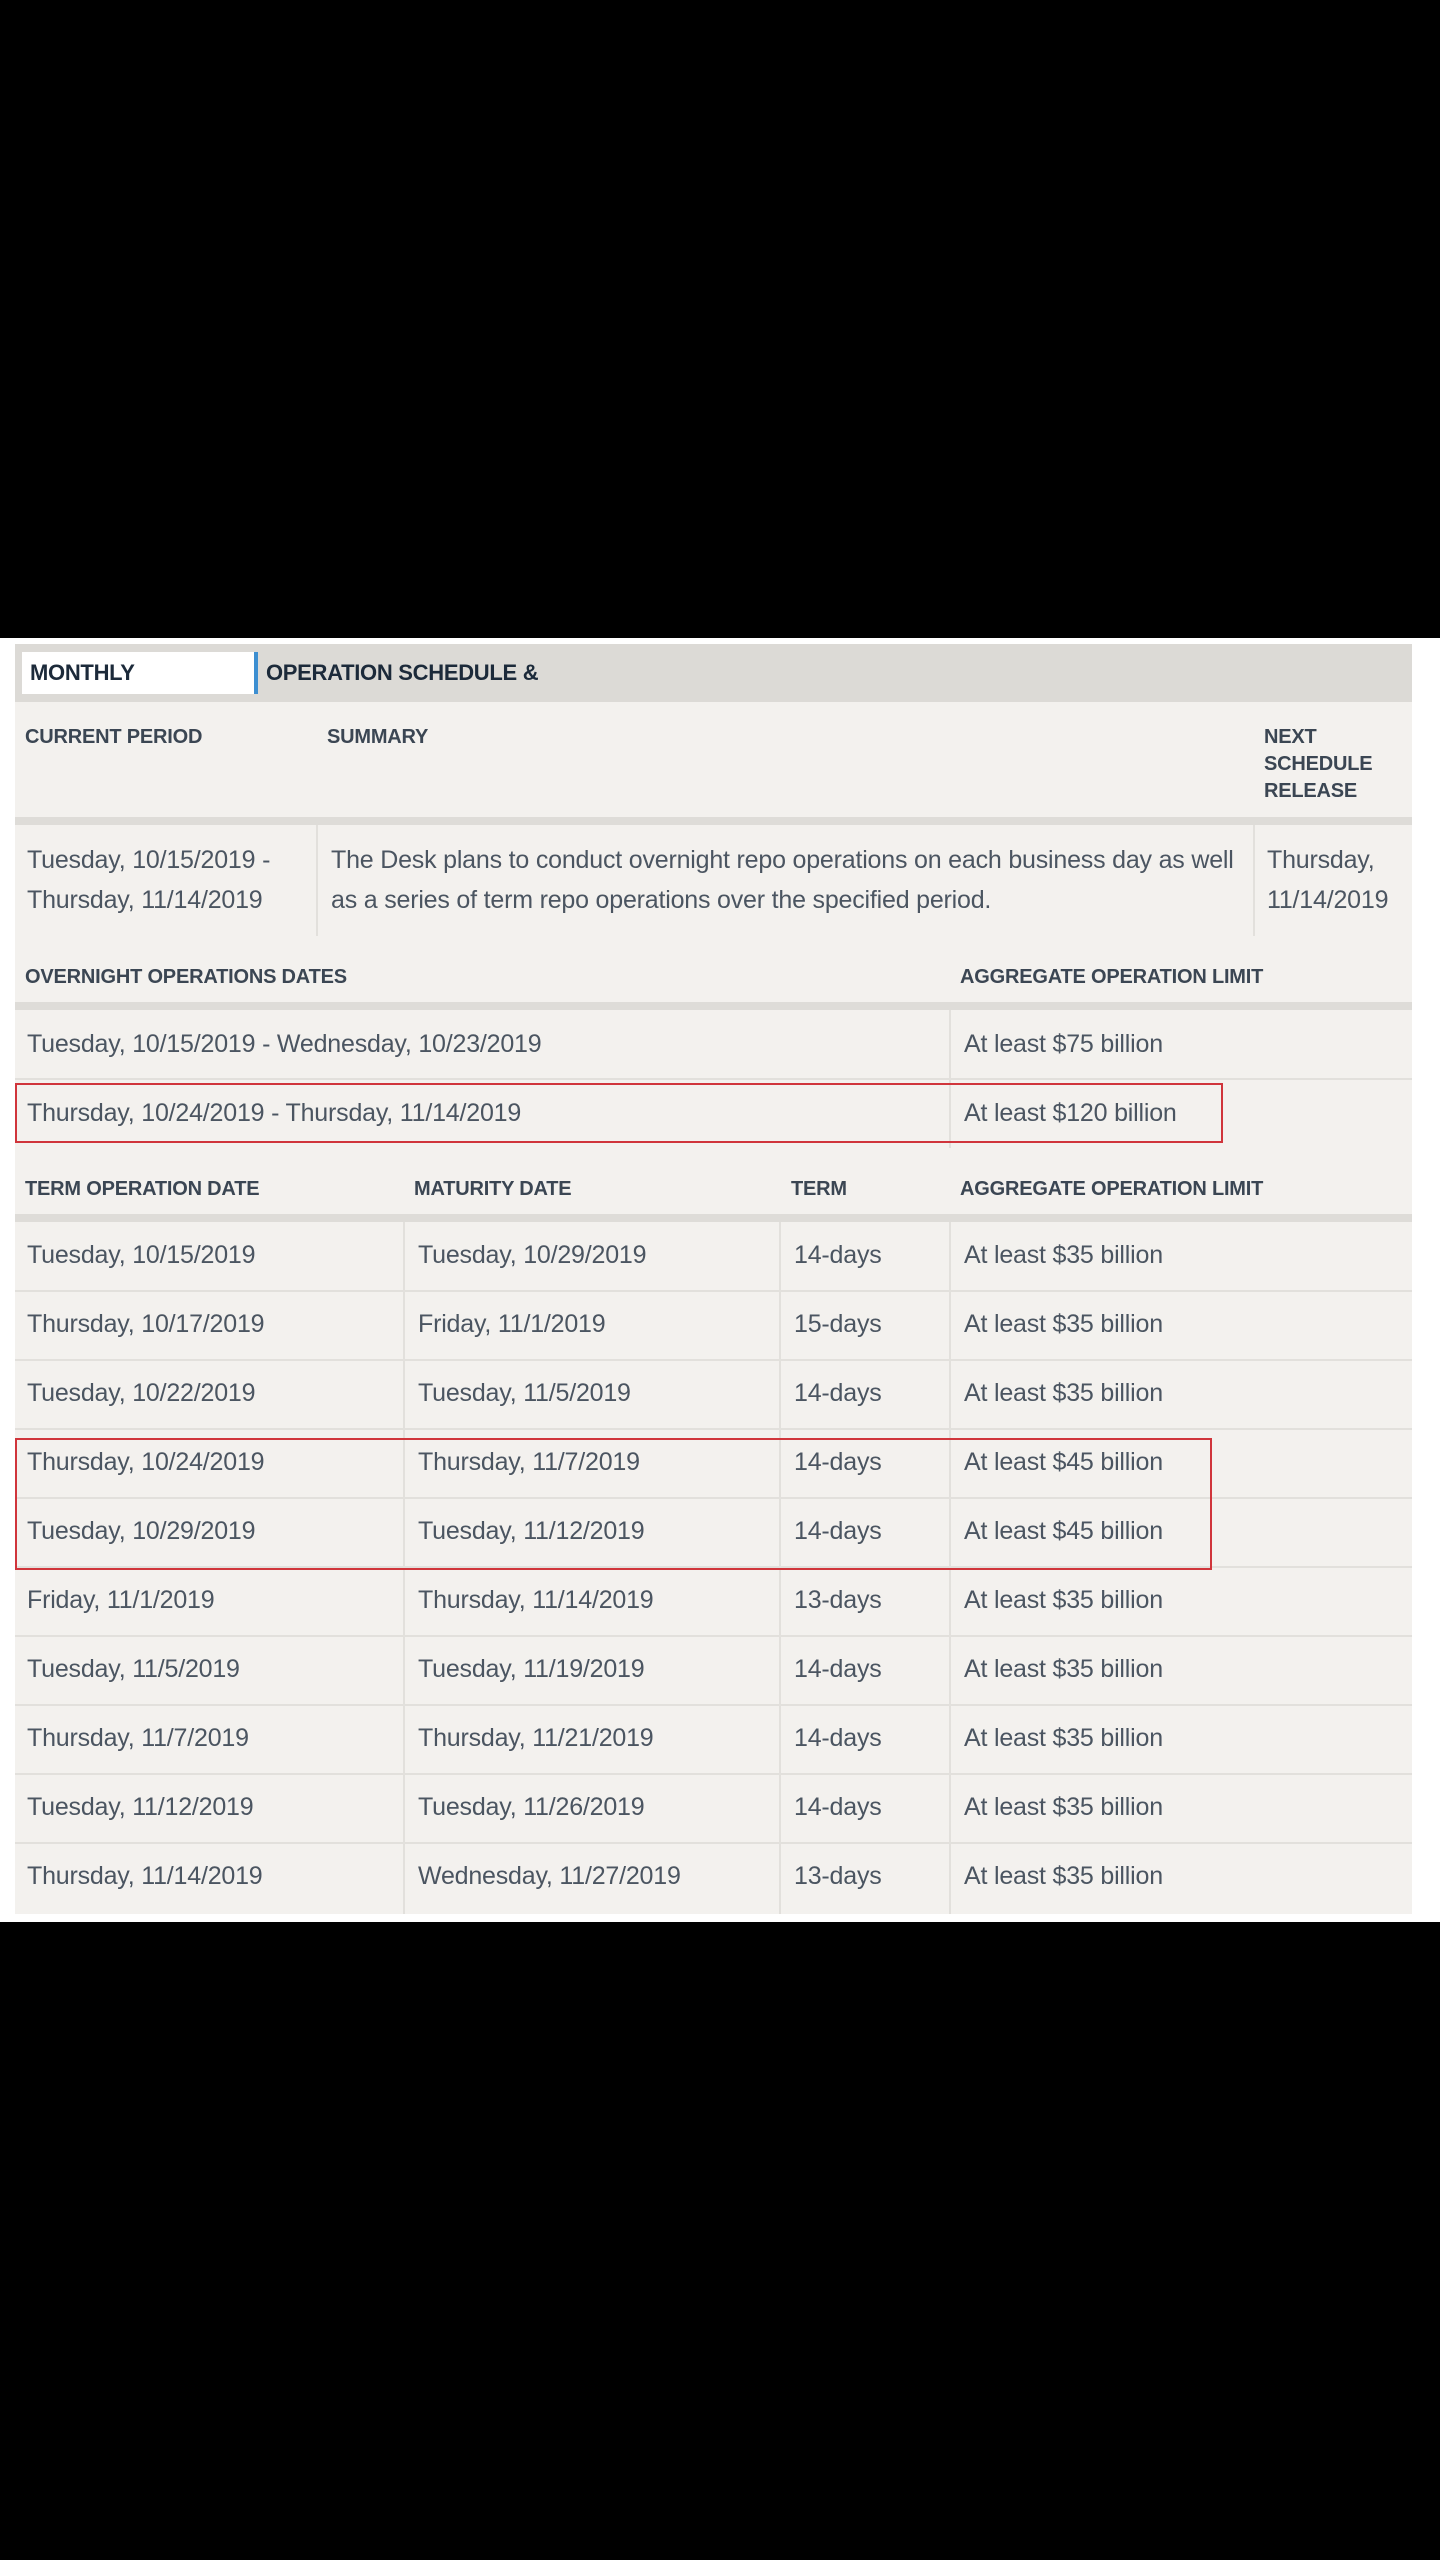  Describe the element at coordinates (140, 1807) in the screenshot. I see `term-date-cell: Tuesday, 11/12/2019` at that location.